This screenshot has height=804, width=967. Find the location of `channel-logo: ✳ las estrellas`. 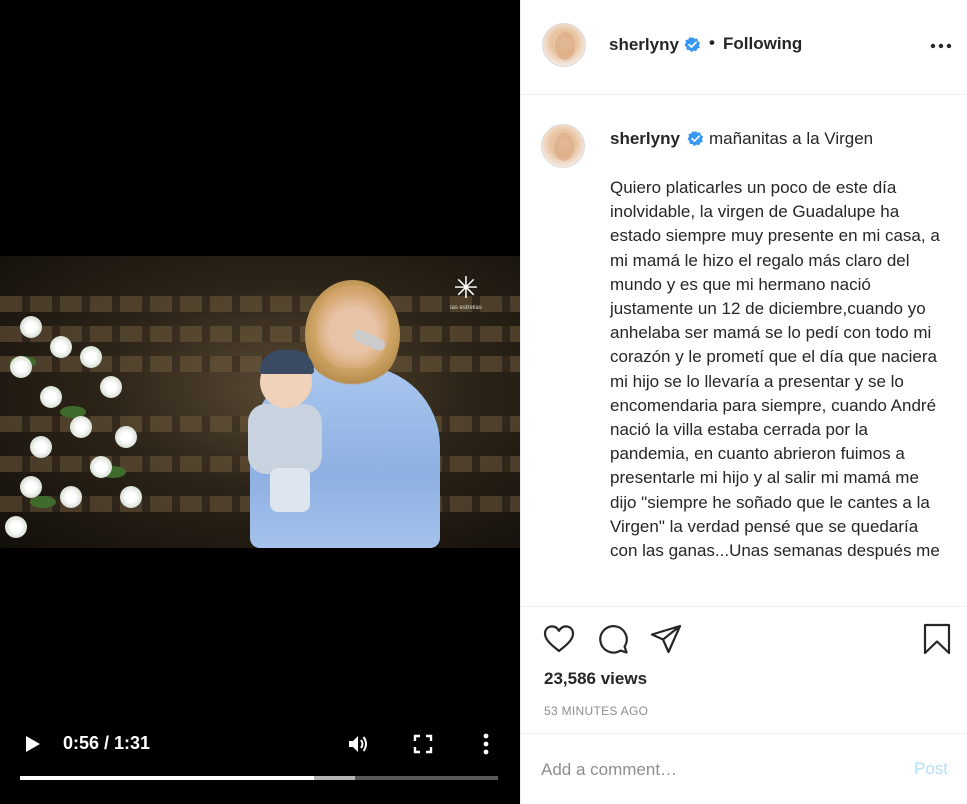

channel-logo: ✳ las estrellas is located at coordinates (466, 294).